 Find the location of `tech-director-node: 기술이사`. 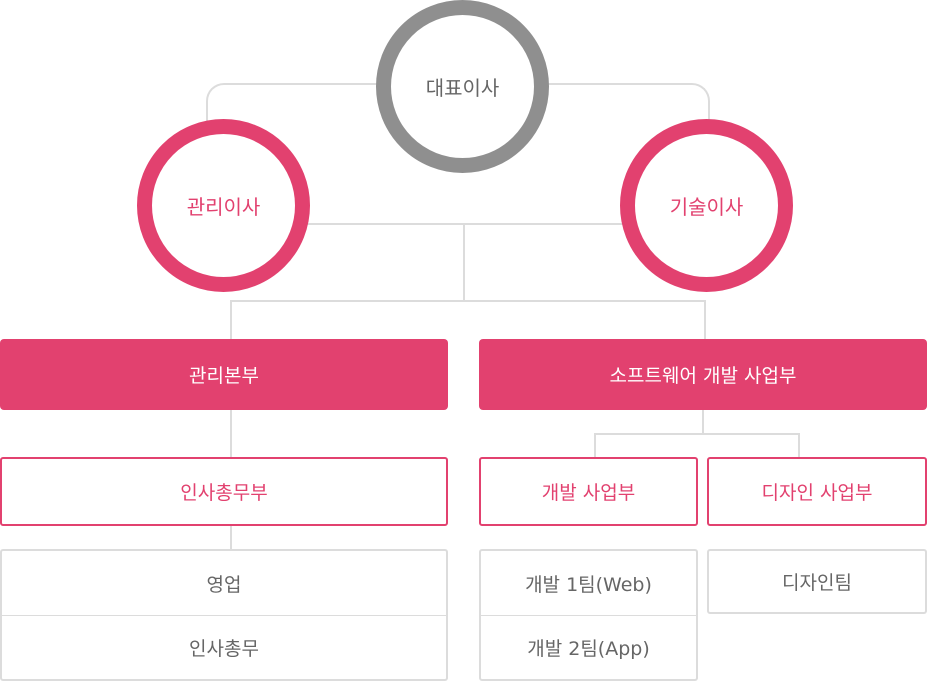

tech-director-node: 기술이사 is located at coordinates (706, 205).